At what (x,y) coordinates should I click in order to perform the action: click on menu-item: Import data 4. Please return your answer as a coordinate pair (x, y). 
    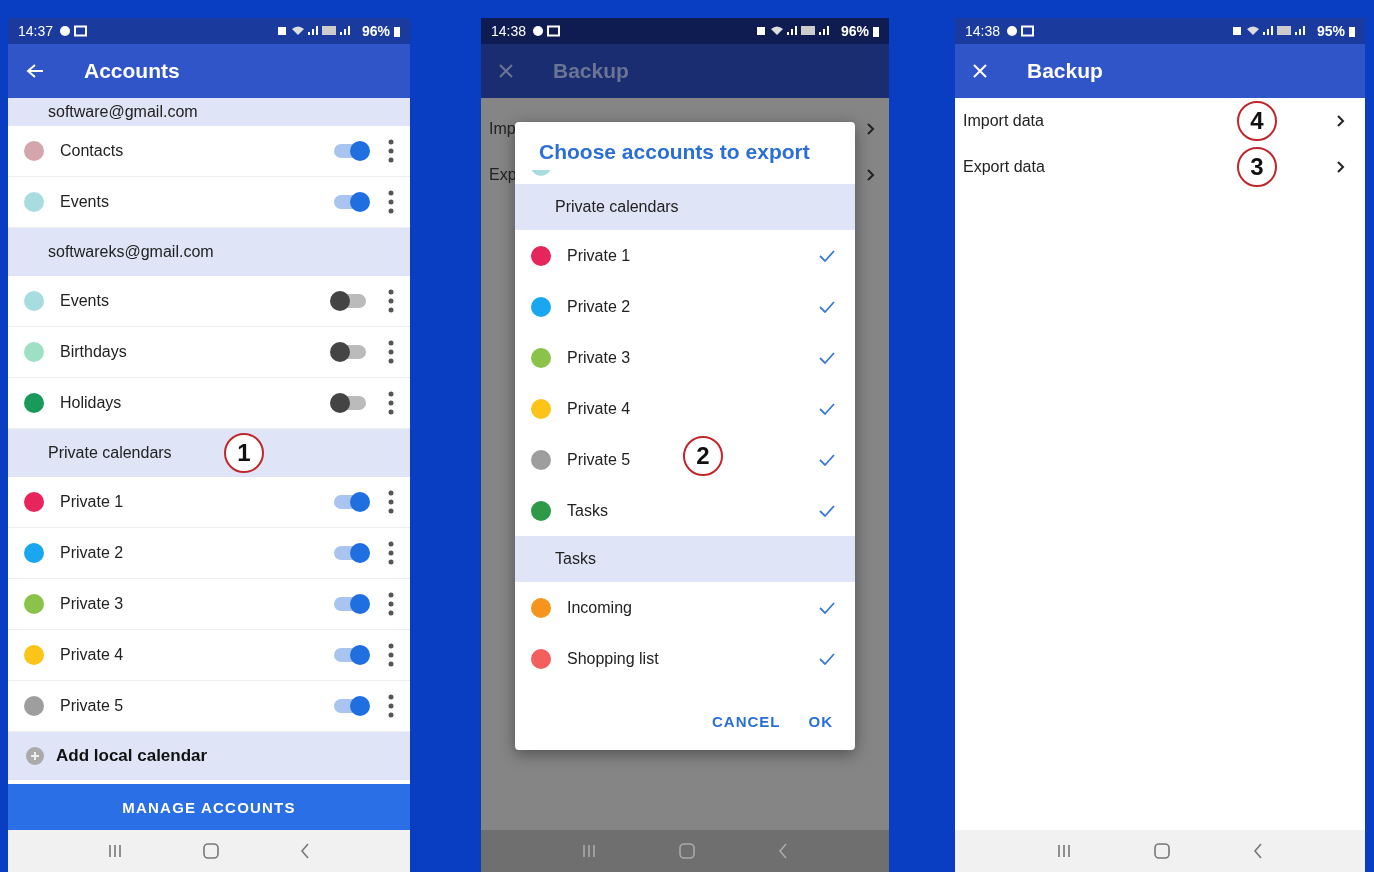
    Looking at the image, I should click on (1160, 121).